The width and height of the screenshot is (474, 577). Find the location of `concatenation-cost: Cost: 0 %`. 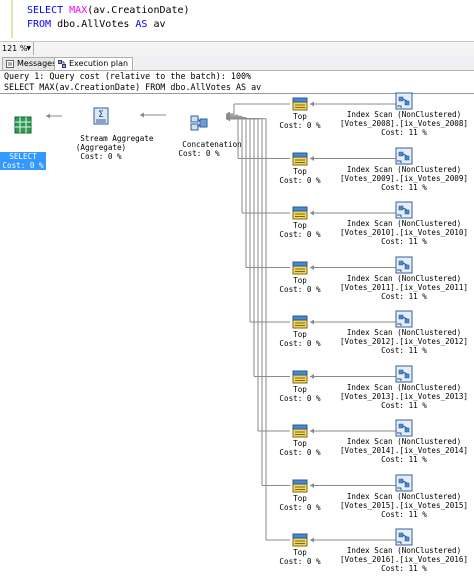

concatenation-cost: Cost: 0 % is located at coordinates (199, 153).